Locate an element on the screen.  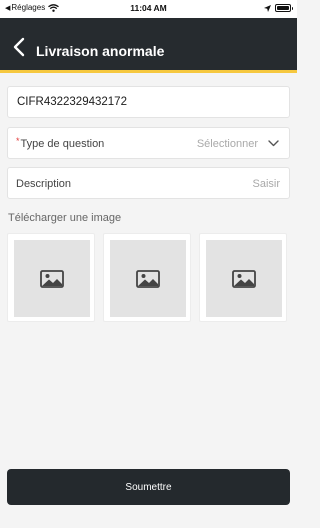
page-title: Livraison anormale is located at coordinates (100, 51).